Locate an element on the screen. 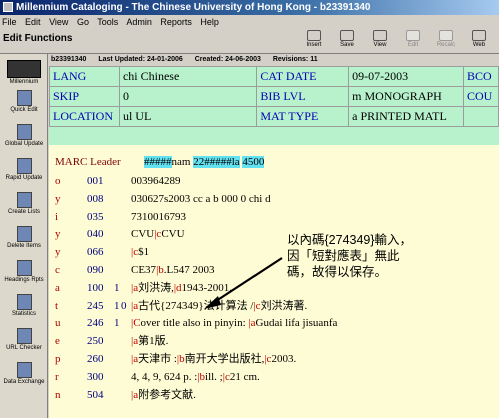 This screenshot has width=499, height=418. insert-icon is located at coordinates (314, 35).